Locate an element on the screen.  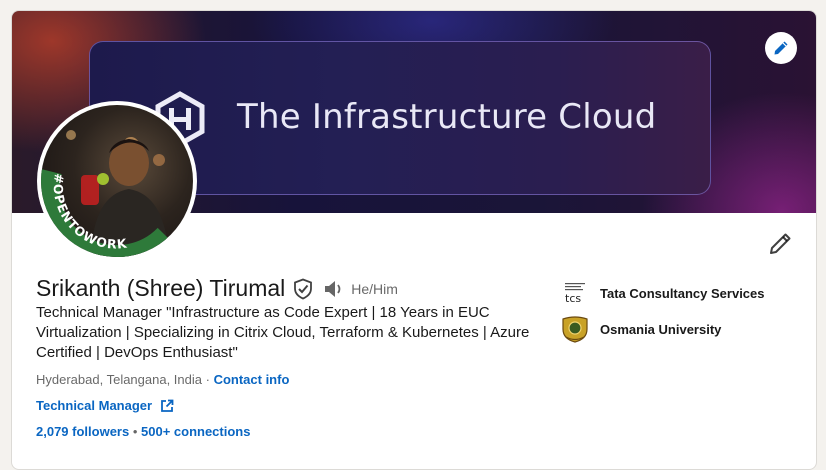
avatar: #OPENTOWORK is located at coordinates (117, 181).